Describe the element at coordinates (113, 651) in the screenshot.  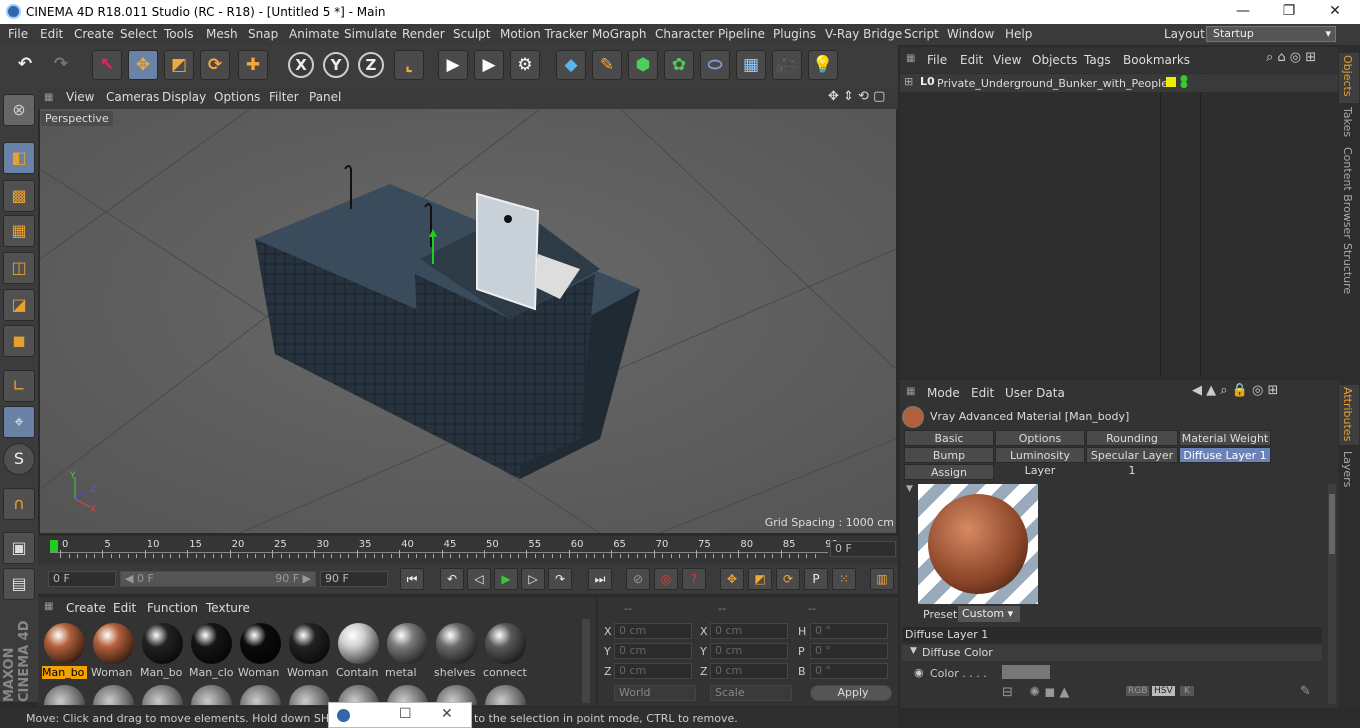
I see `material-swatch: Woman` at that location.